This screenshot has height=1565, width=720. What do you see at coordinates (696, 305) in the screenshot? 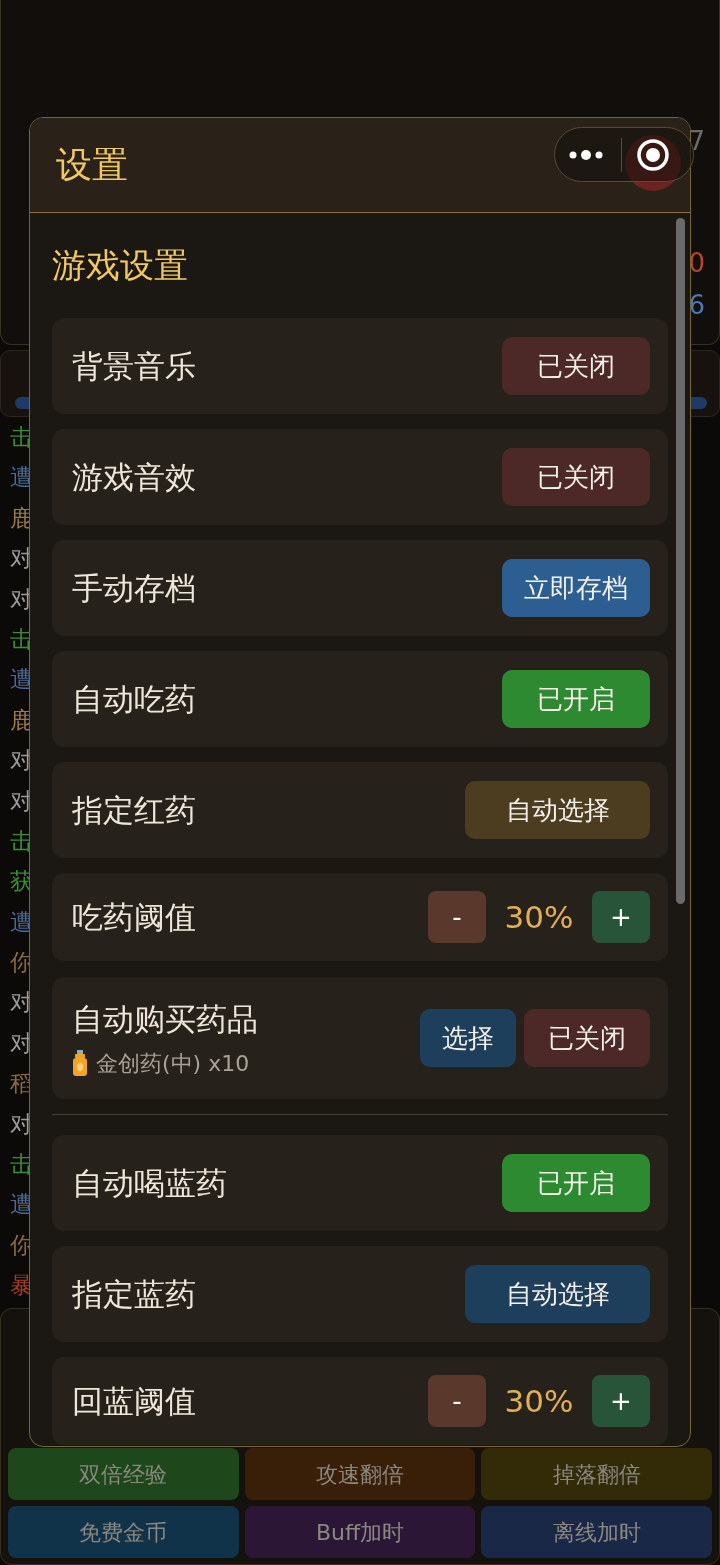
I see `stat-value: 6` at bounding box center [696, 305].